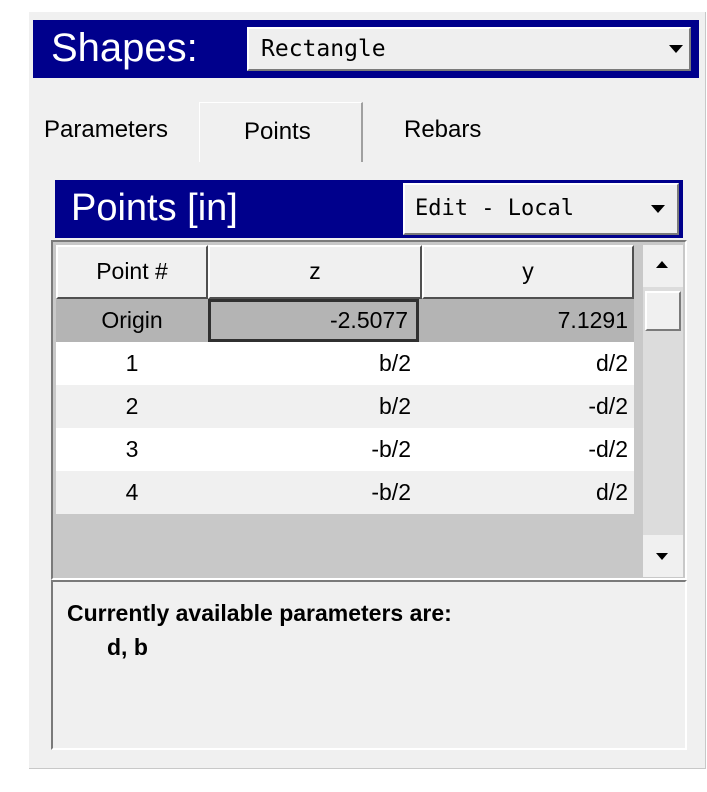  Describe the element at coordinates (132, 406) in the screenshot. I see `cell-point: 2` at that location.